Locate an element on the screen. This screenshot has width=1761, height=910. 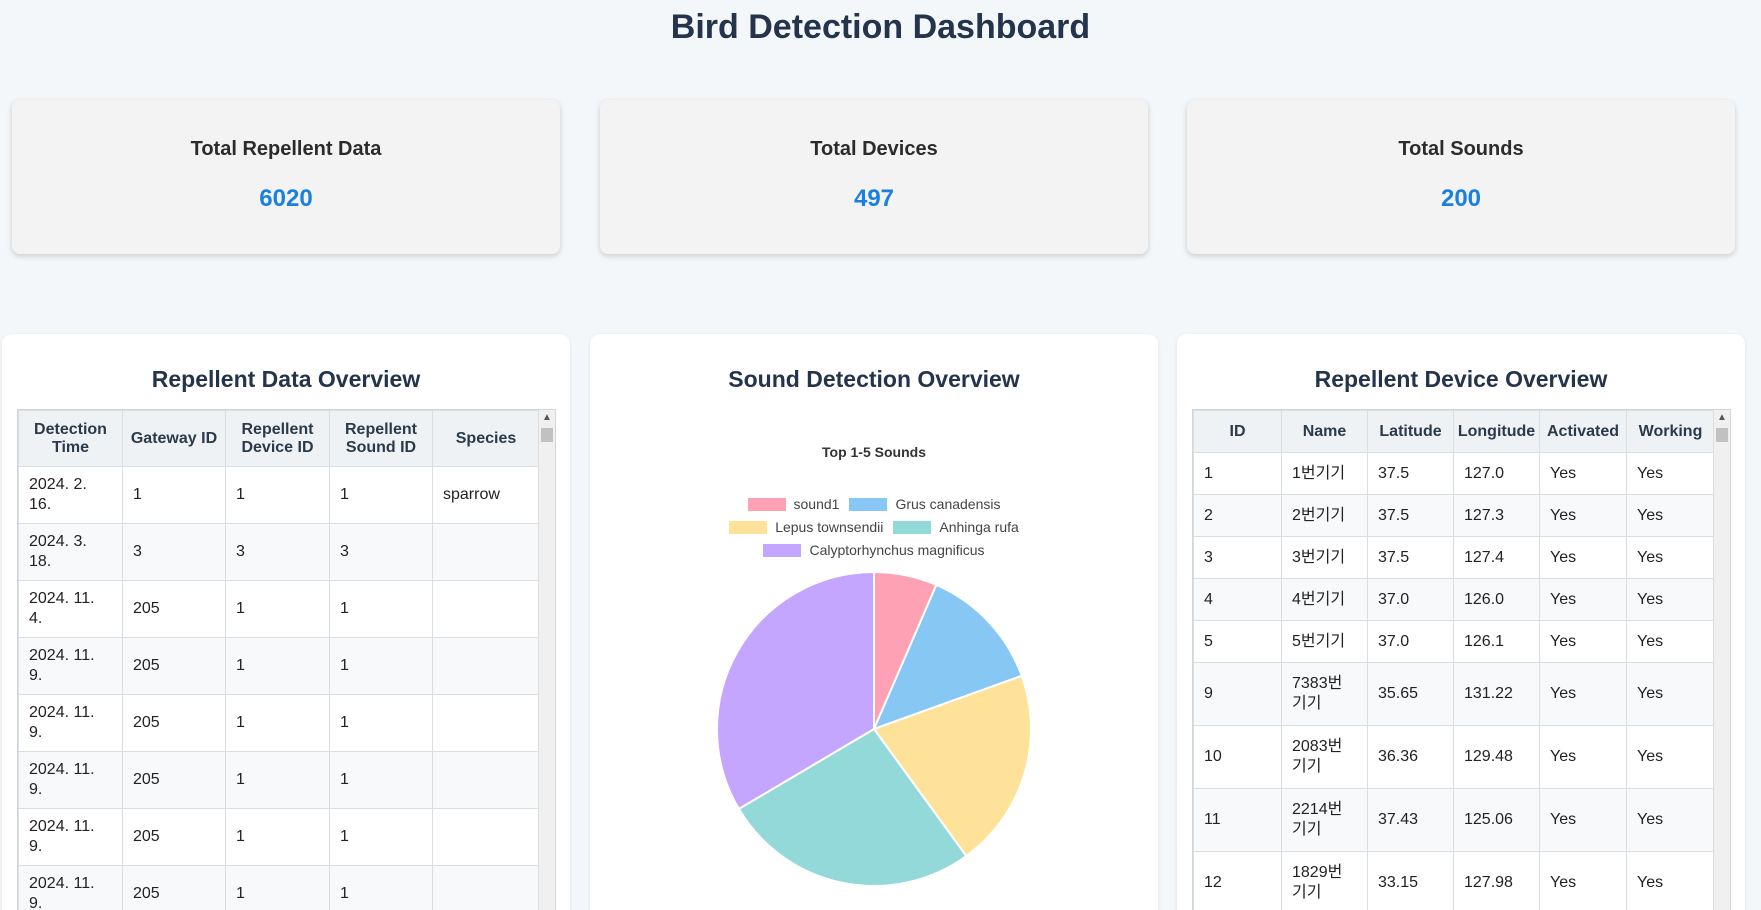
table-cell: 2083번기기 is located at coordinates (1324, 757).